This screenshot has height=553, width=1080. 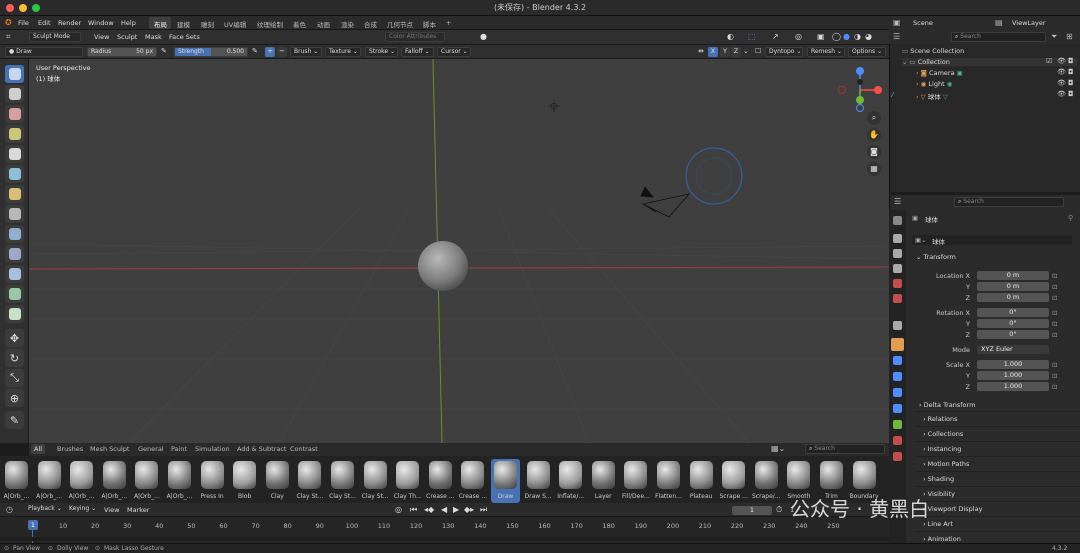 What do you see at coordinates (14, 134) in the screenshot?
I see `clay-strips-tool-button` at bounding box center [14, 134].